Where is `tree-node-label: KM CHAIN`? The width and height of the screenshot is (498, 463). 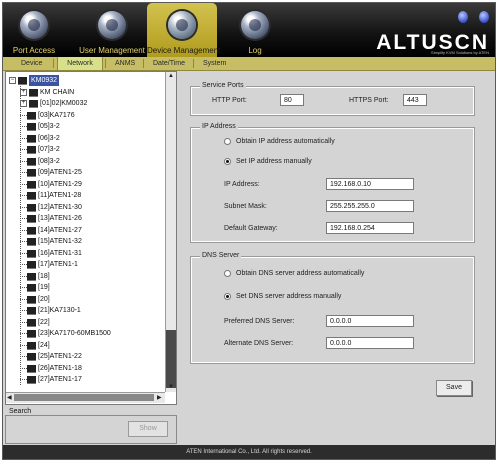 tree-node-label: KM CHAIN is located at coordinates (57, 92).